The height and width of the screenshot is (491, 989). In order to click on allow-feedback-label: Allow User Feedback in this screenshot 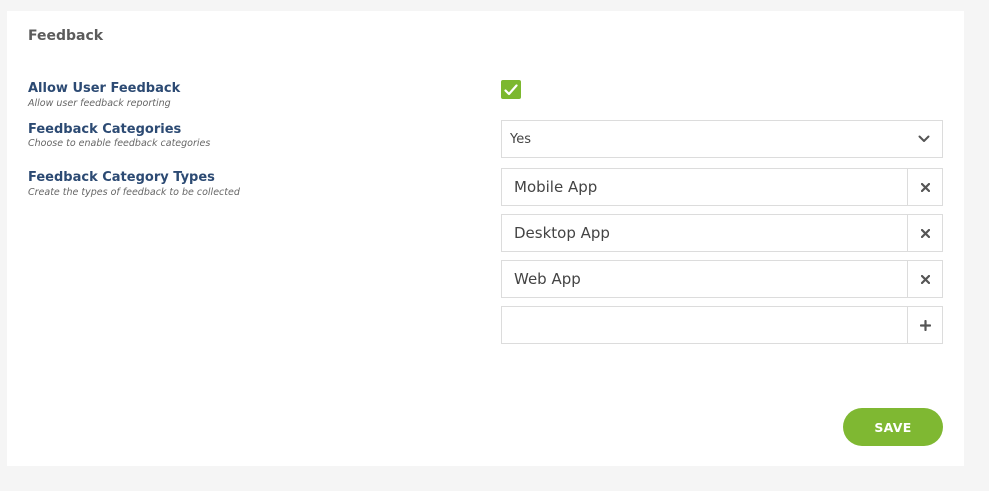, I will do `click(104, 88)`.